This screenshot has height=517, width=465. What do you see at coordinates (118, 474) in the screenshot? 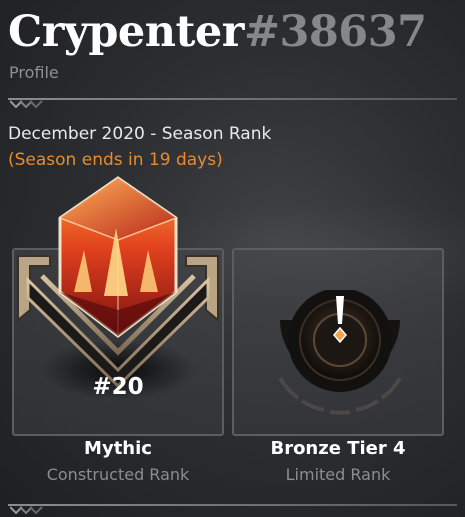
I see `constructed-rank-label: Constructed Rank` at bounding box center [118, 474].